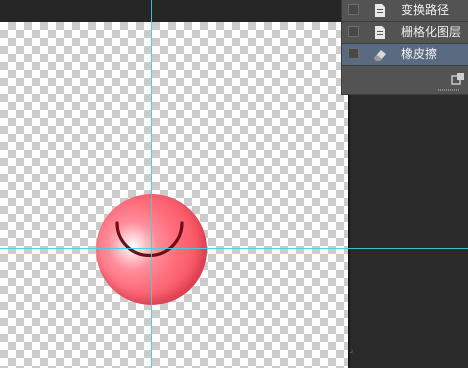  I want to click on horizontal-guide, so click(234, 248).